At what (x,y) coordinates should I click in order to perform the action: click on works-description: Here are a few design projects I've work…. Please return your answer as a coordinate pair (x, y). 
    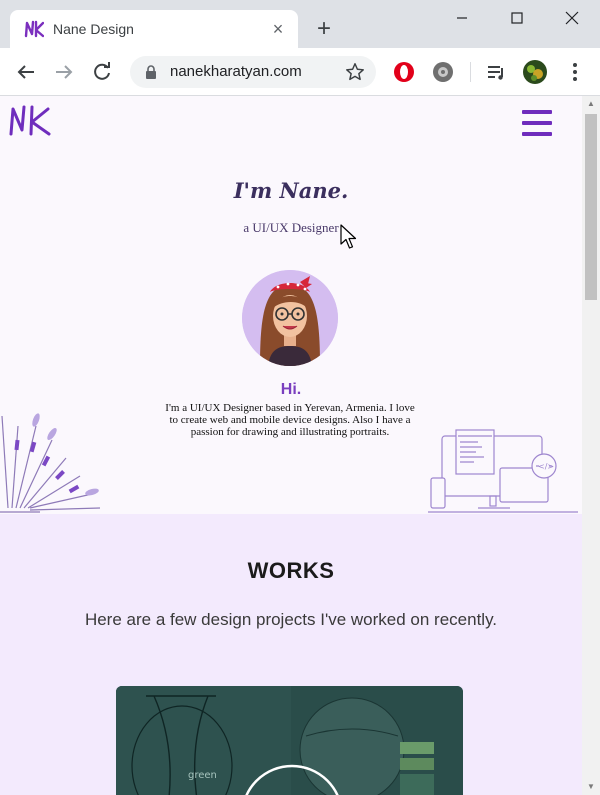
    Looking at the image, I should click on (291, 619).